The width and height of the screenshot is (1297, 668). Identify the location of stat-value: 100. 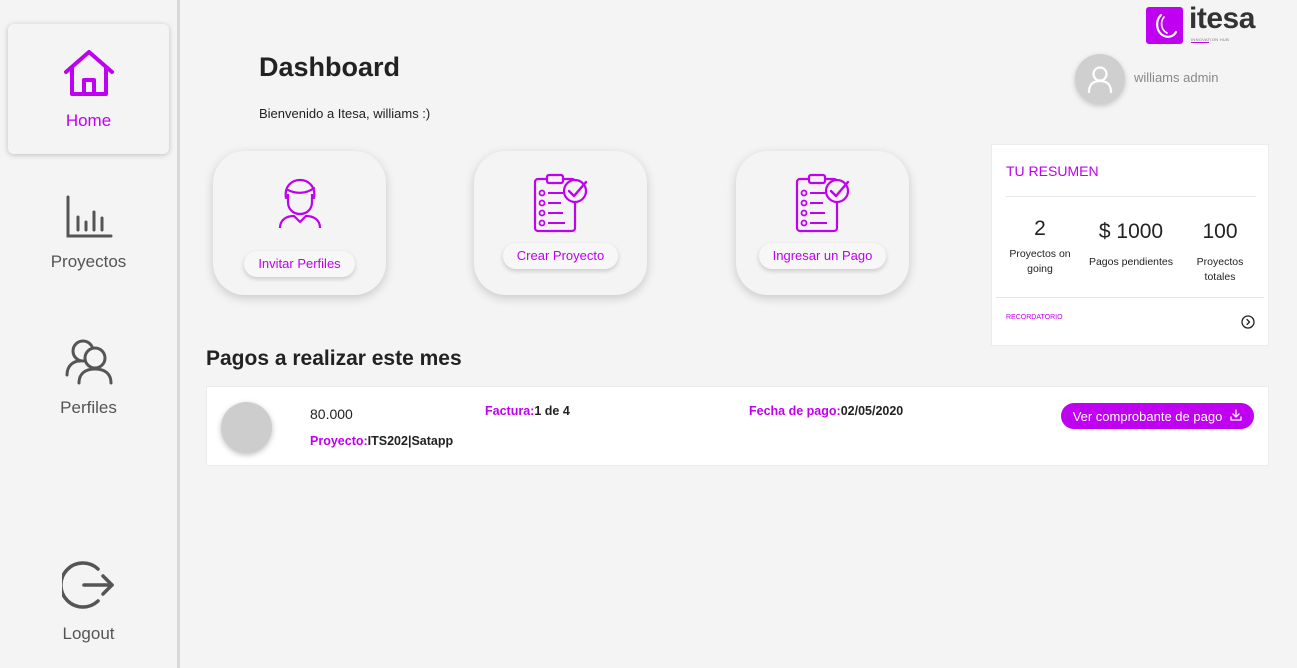
(1220, 231).